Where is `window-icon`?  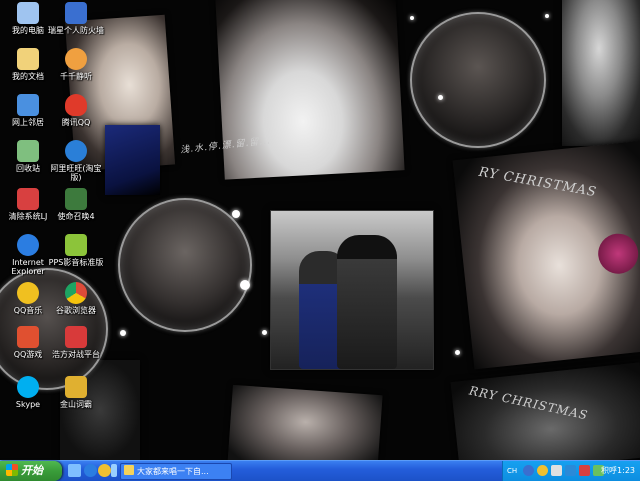 window-icon is located at coordinates (129, 470).